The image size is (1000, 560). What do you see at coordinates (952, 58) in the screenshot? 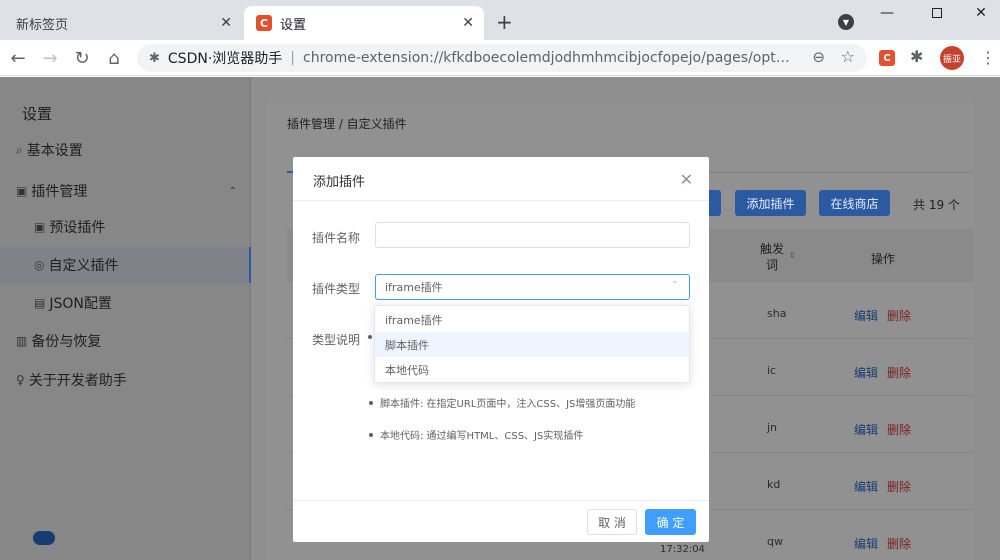
I see `avatar: 振亚` at bounding box center [952, 58].